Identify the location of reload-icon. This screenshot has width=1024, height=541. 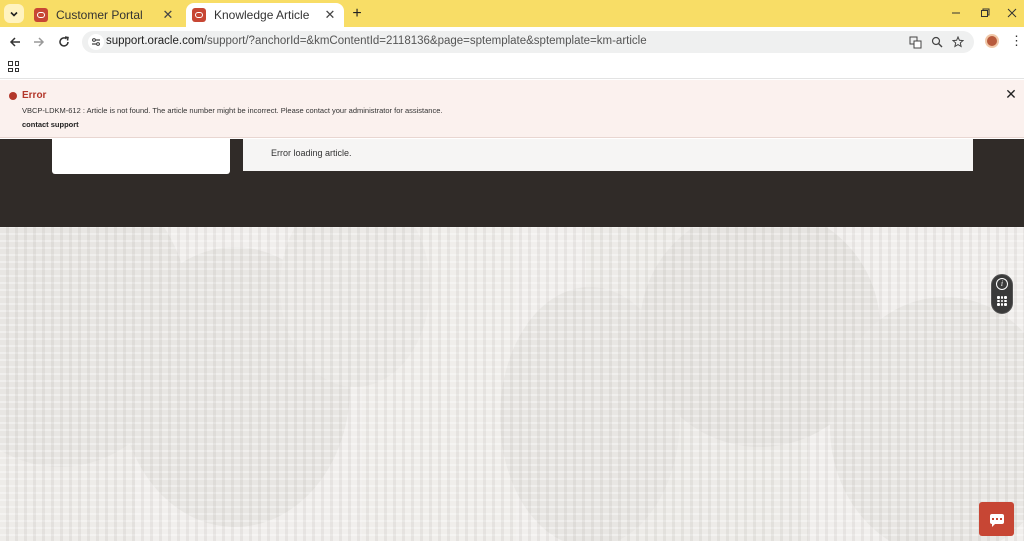
(64, 41).